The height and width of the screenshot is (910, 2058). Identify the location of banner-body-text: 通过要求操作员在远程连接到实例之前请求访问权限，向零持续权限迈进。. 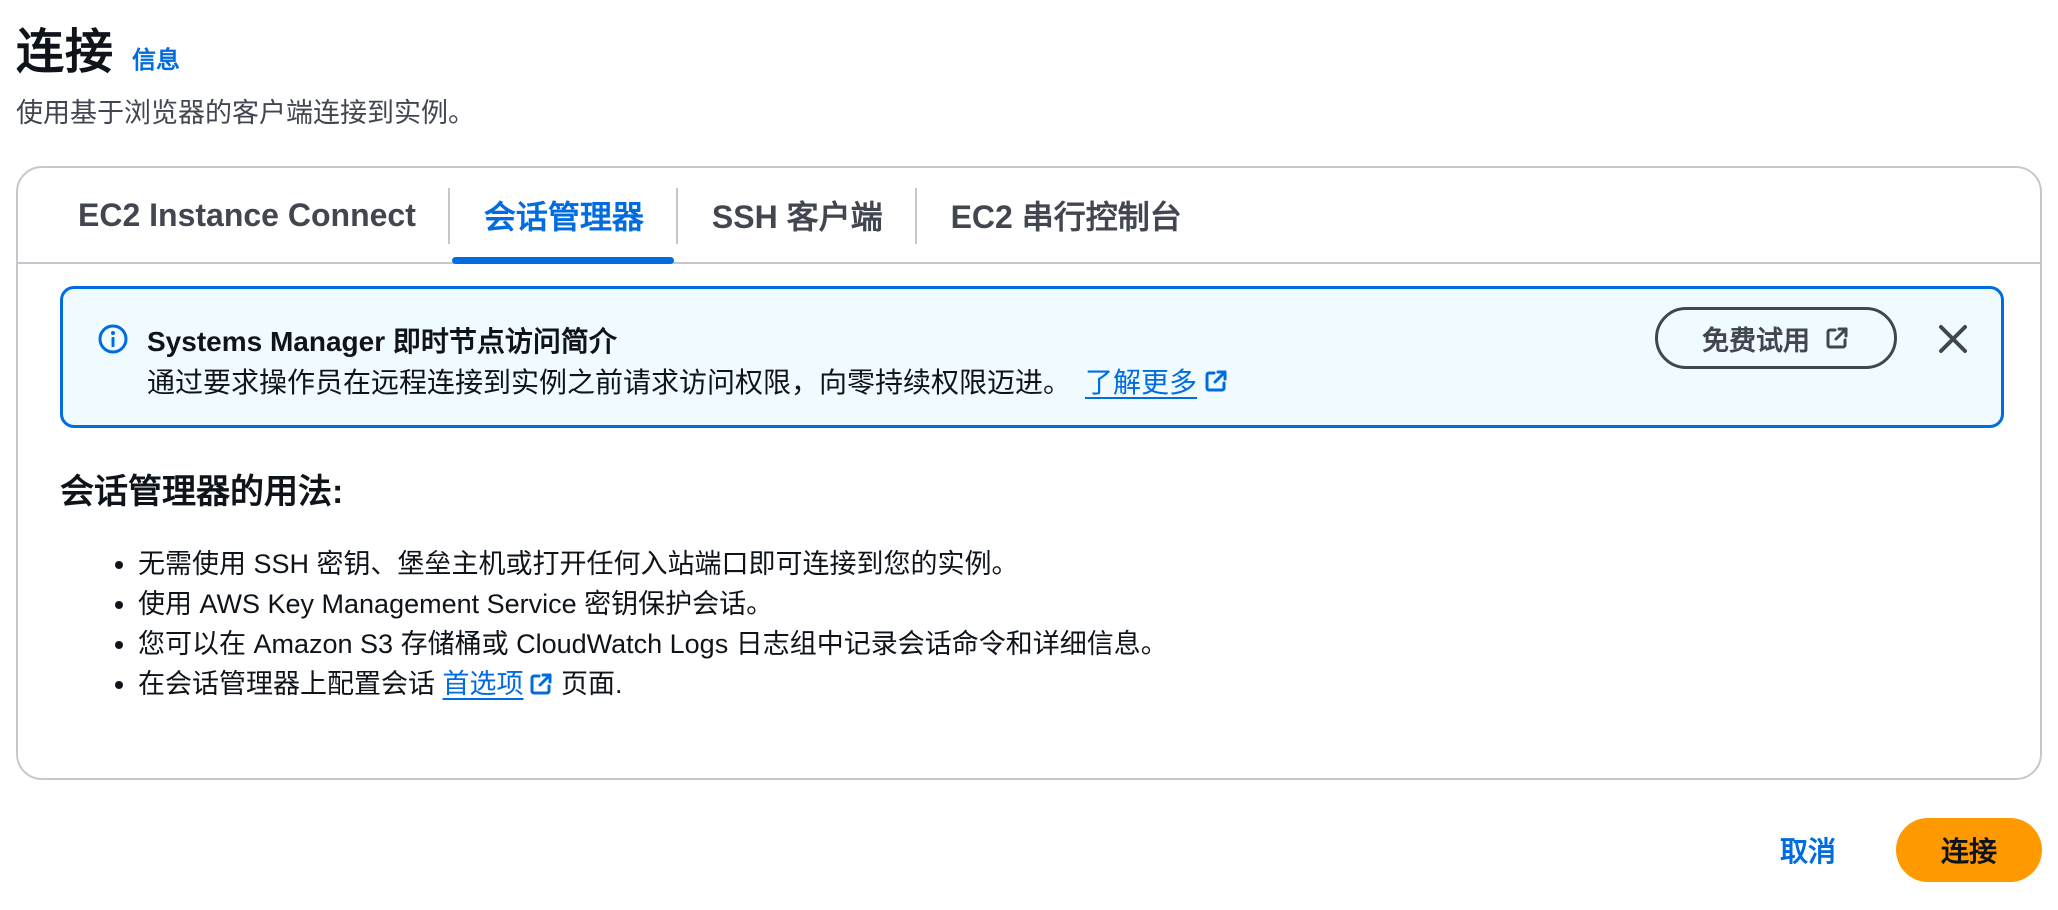
(609, 382).